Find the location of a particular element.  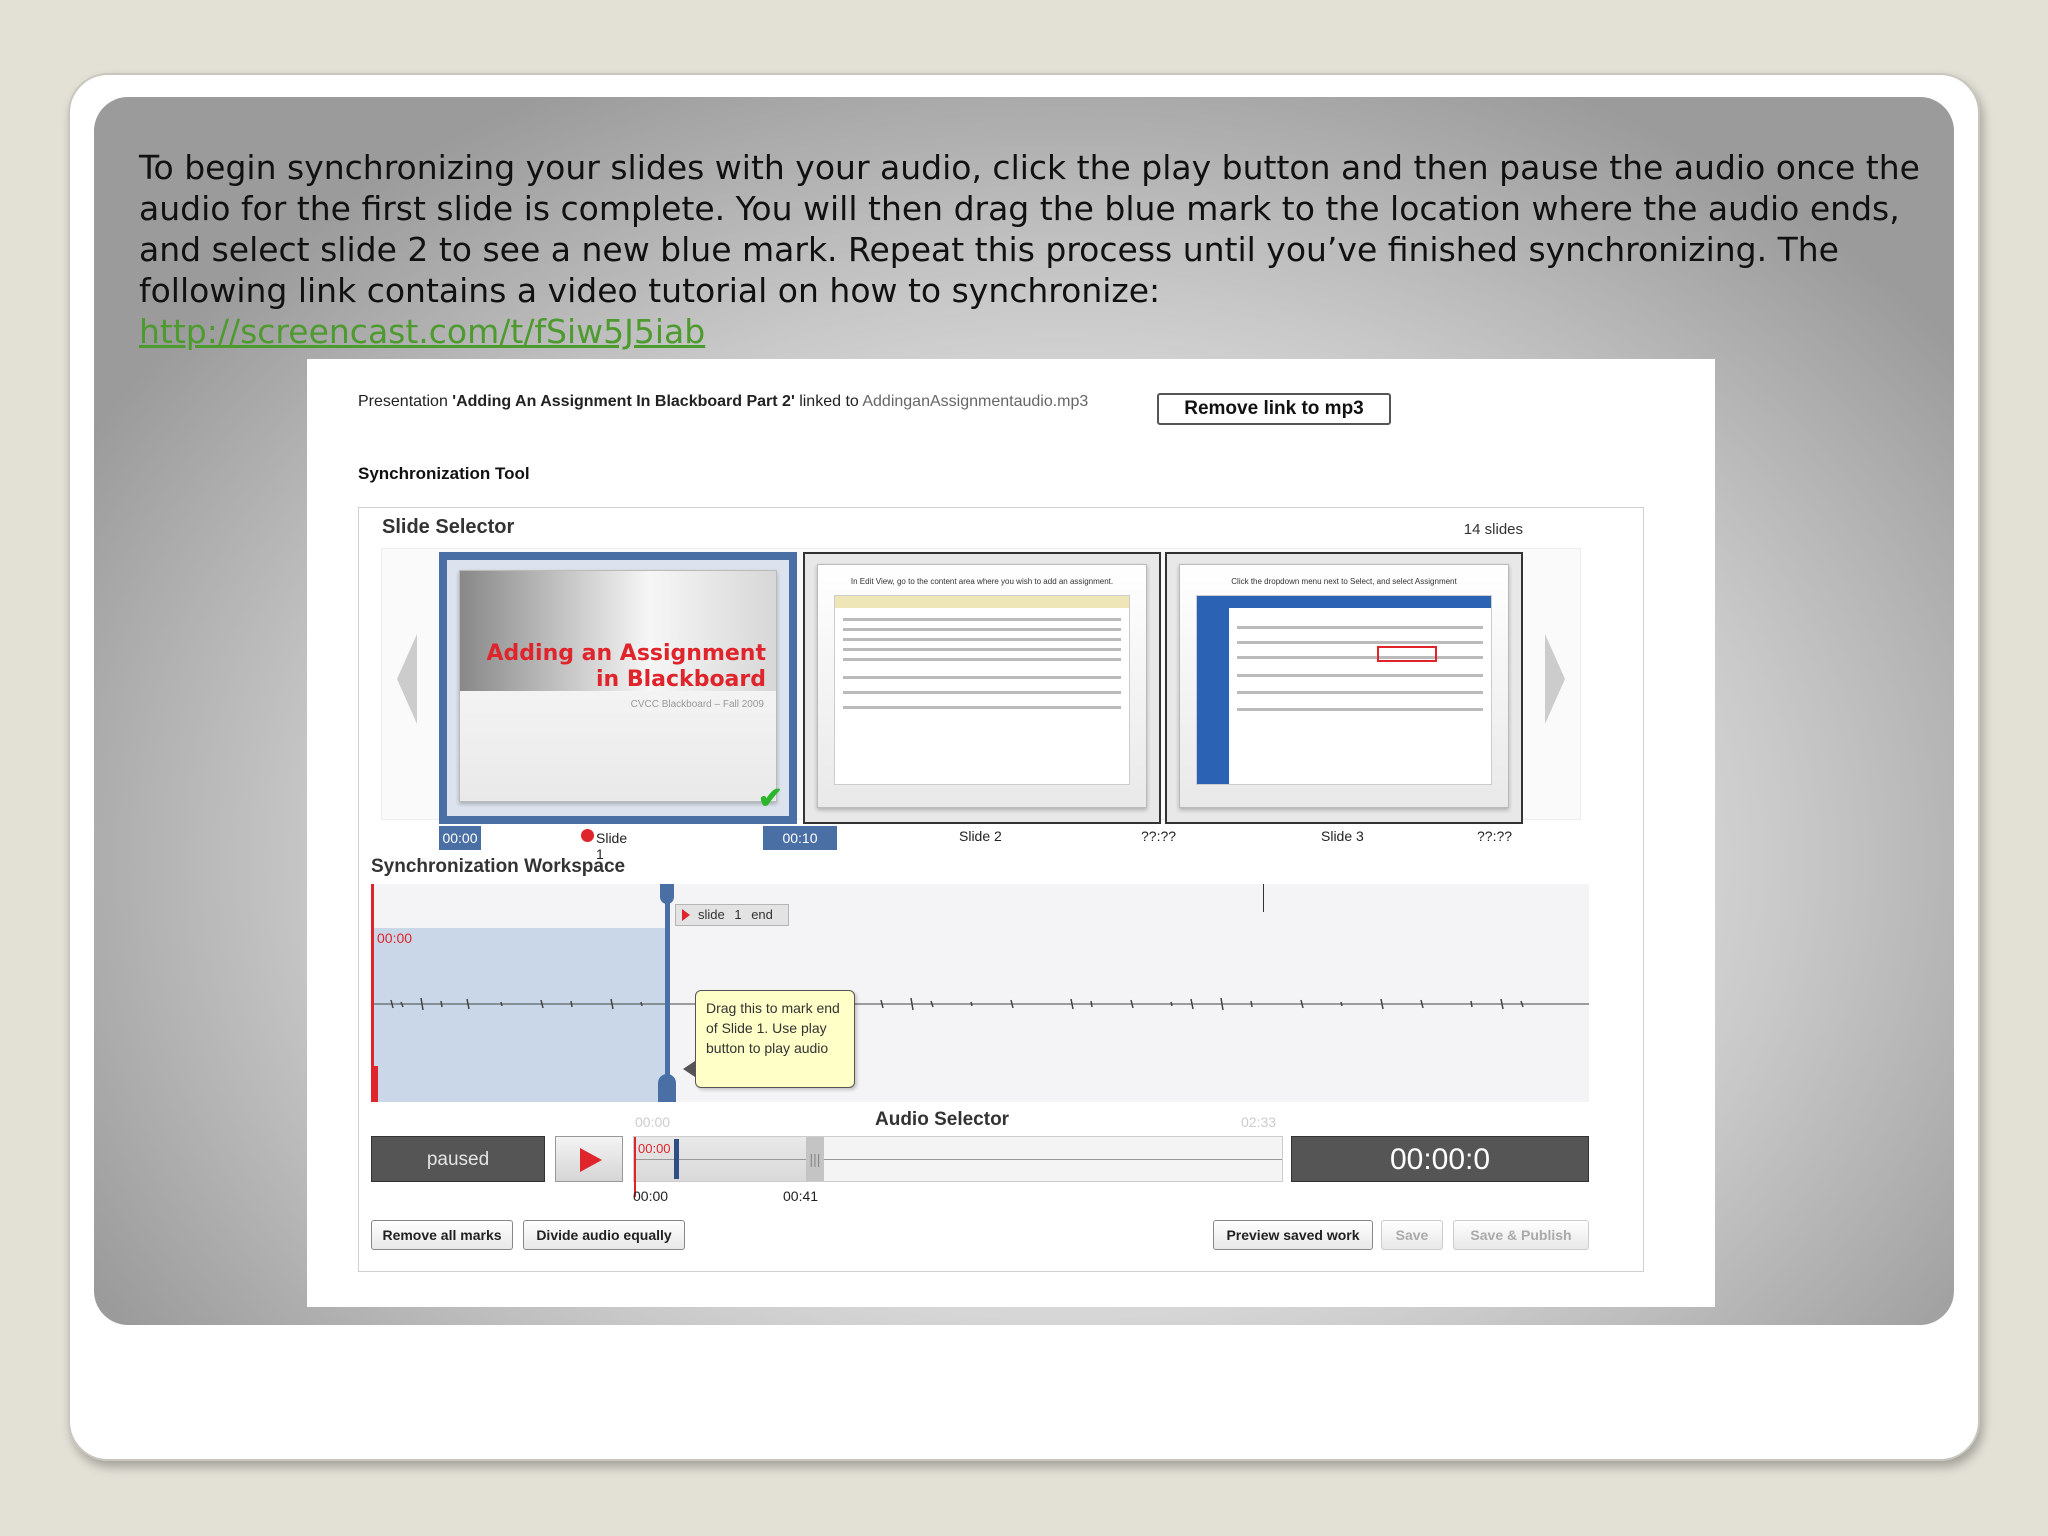

audio-range-start: 00:00 is located at coordinates (653, 1122).